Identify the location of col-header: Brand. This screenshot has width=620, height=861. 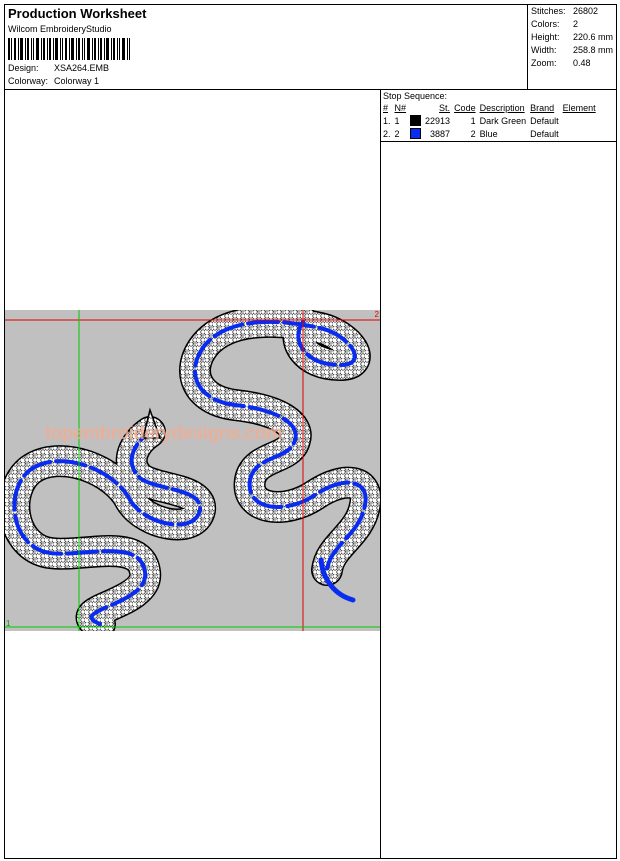
(542, 107).